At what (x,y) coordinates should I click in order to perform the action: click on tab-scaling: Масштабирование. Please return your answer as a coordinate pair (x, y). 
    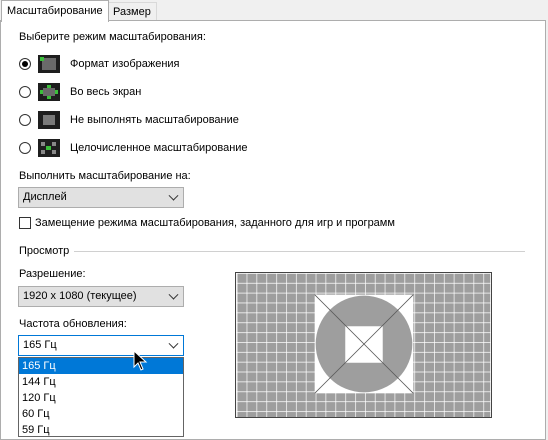
    Looking at the image, I should click on (55, 11).